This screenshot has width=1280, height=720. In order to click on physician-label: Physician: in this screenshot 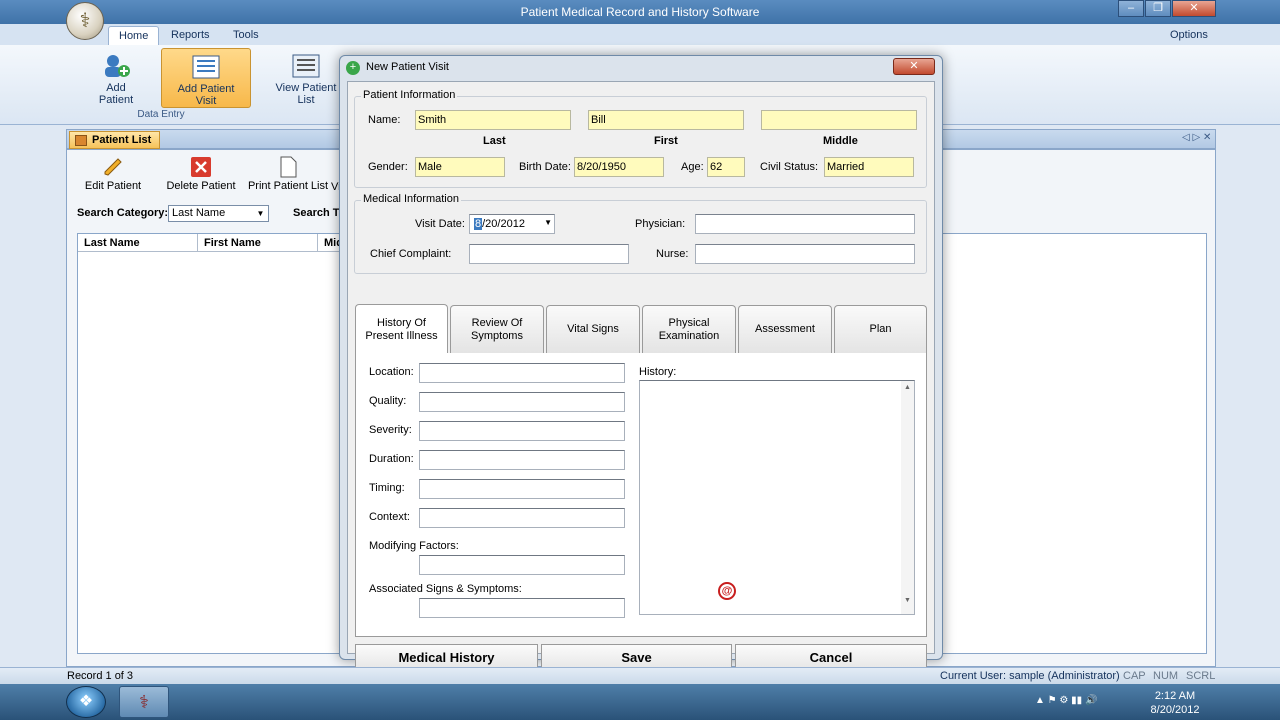, I will do `click(660, 224)`.